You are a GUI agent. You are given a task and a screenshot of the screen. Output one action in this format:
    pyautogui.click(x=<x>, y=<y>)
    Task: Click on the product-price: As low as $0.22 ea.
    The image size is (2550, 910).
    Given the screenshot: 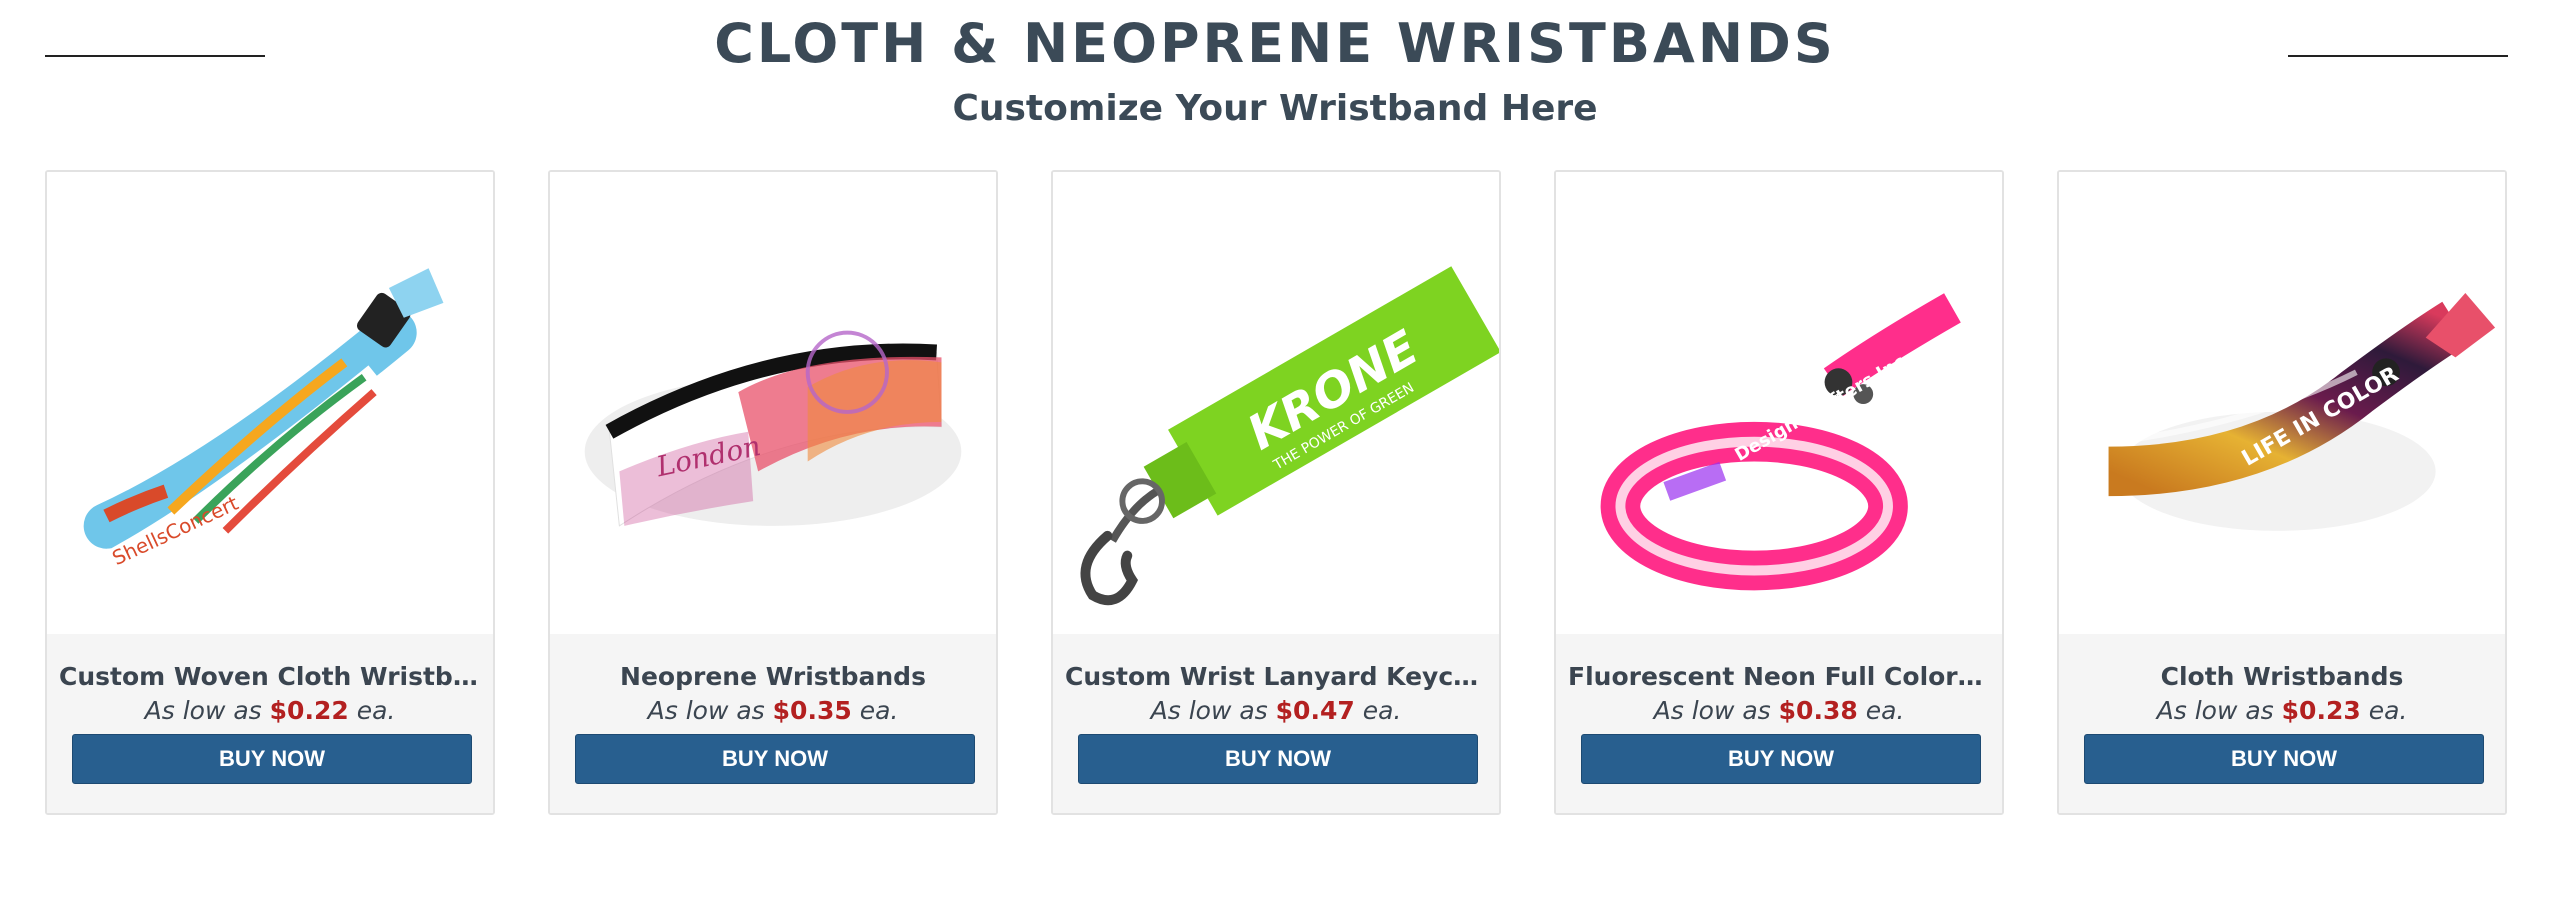 What is the action you would take?
    pyautogui.click(x=270, y=710)
    